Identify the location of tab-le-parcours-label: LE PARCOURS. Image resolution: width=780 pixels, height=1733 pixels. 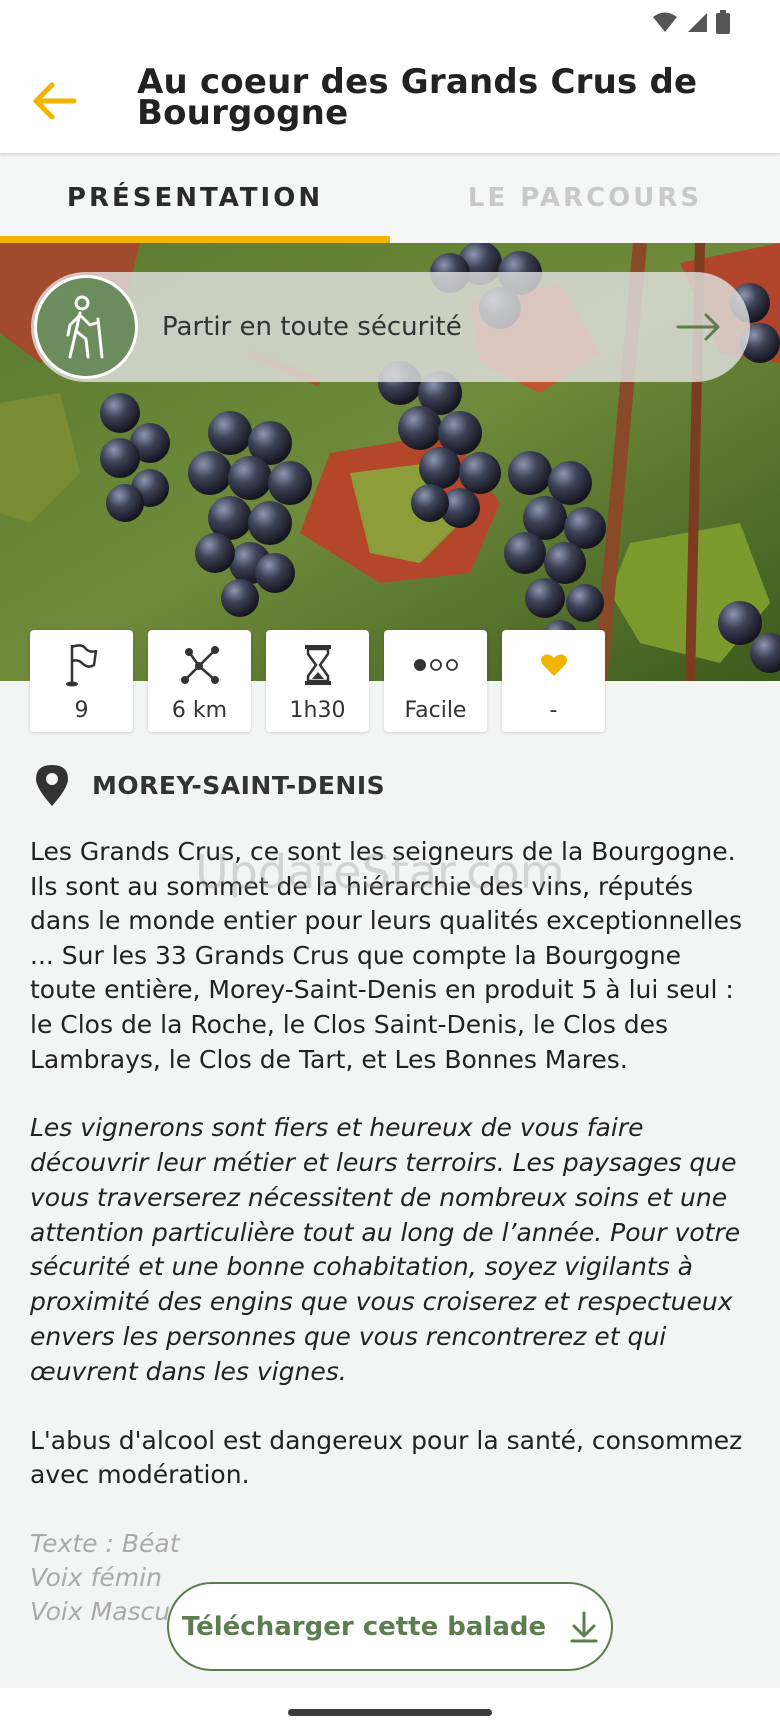
(585, 198).